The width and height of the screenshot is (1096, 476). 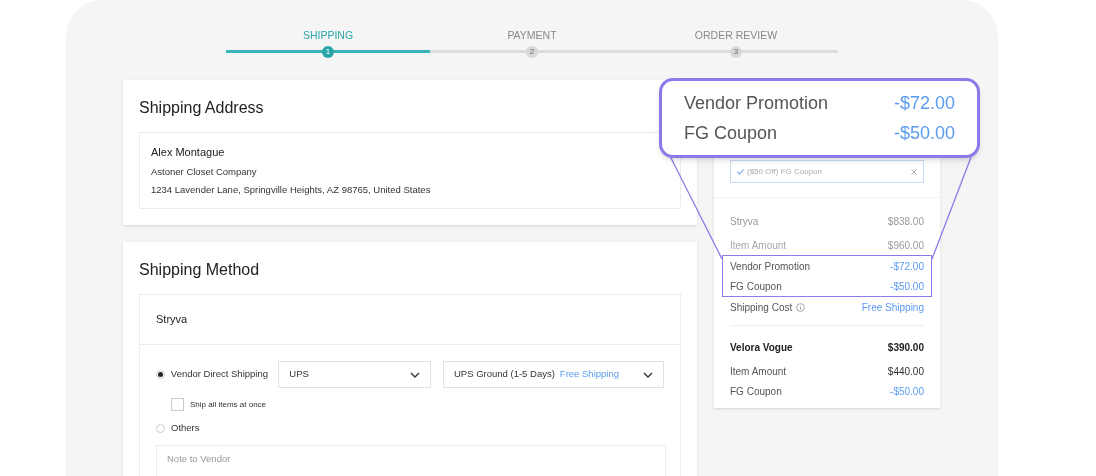 What do you see at coordinates (924, 103) in the screenshot?
I see `callout-value: -$72.00` at bounding box center [924, 103].